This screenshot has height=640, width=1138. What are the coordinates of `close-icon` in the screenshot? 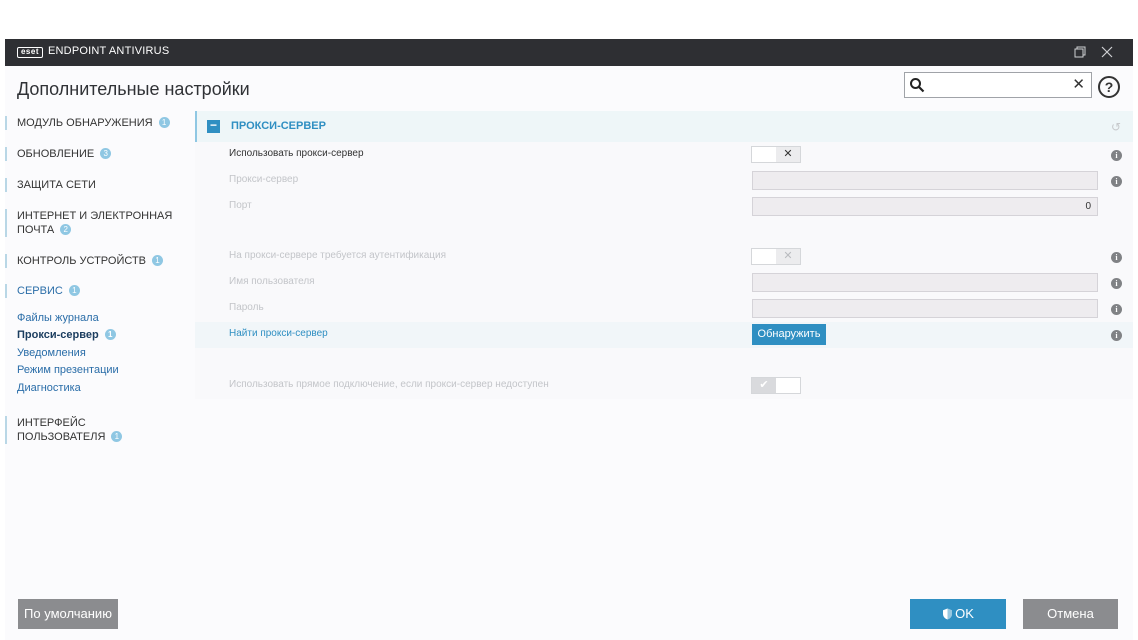 It's located at (1107, 53).